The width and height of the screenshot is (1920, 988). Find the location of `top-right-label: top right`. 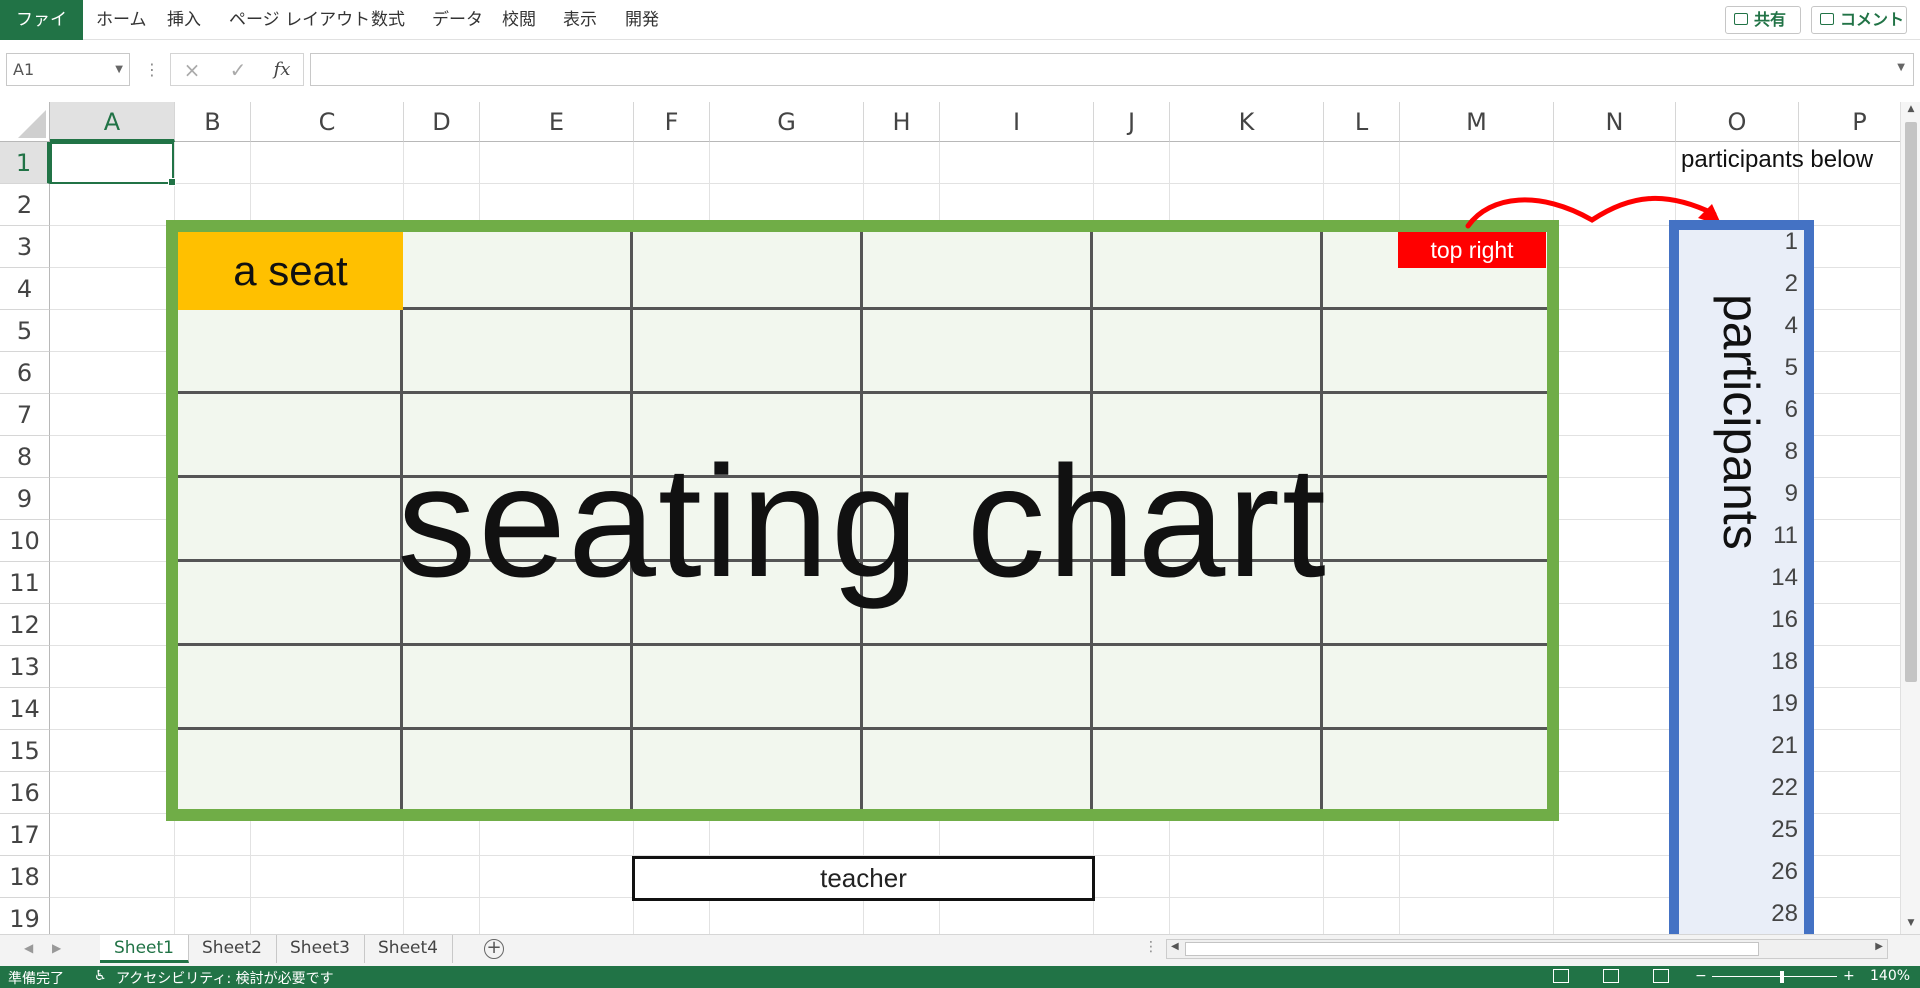

top-right-label: top right is located at coordinates (1472, 250).